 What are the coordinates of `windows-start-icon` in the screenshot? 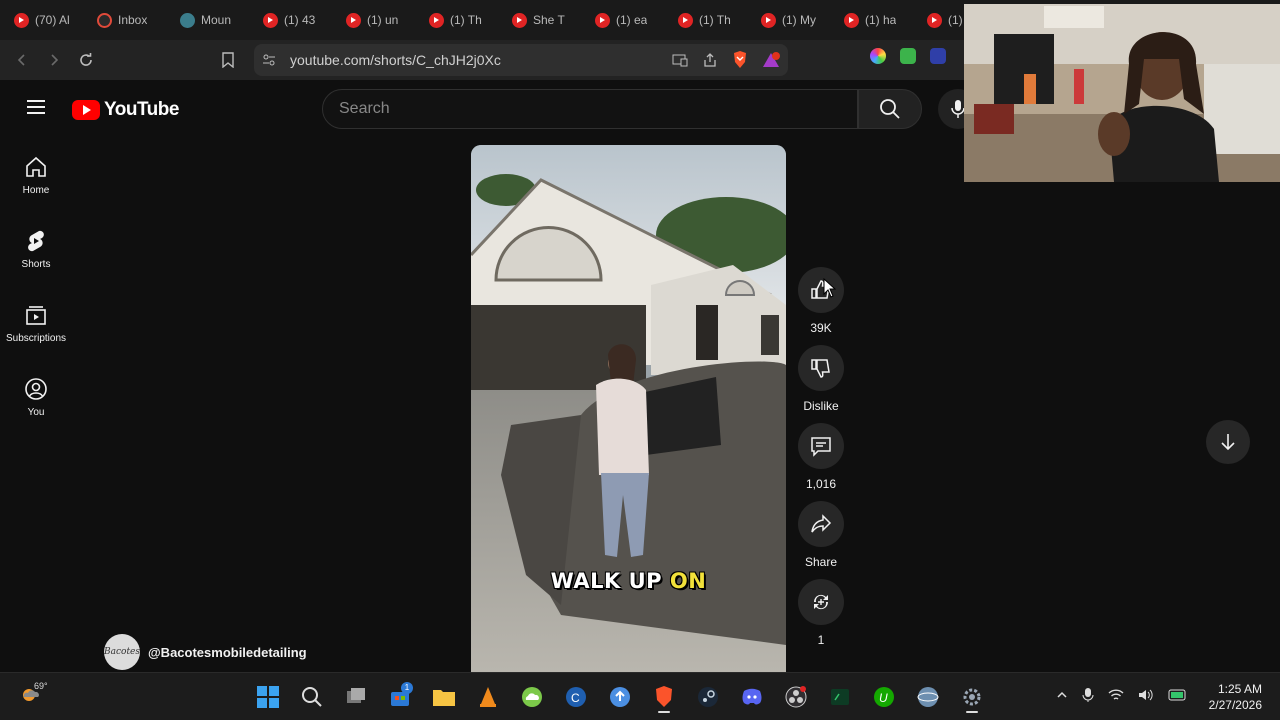 It's located at (268, 697).